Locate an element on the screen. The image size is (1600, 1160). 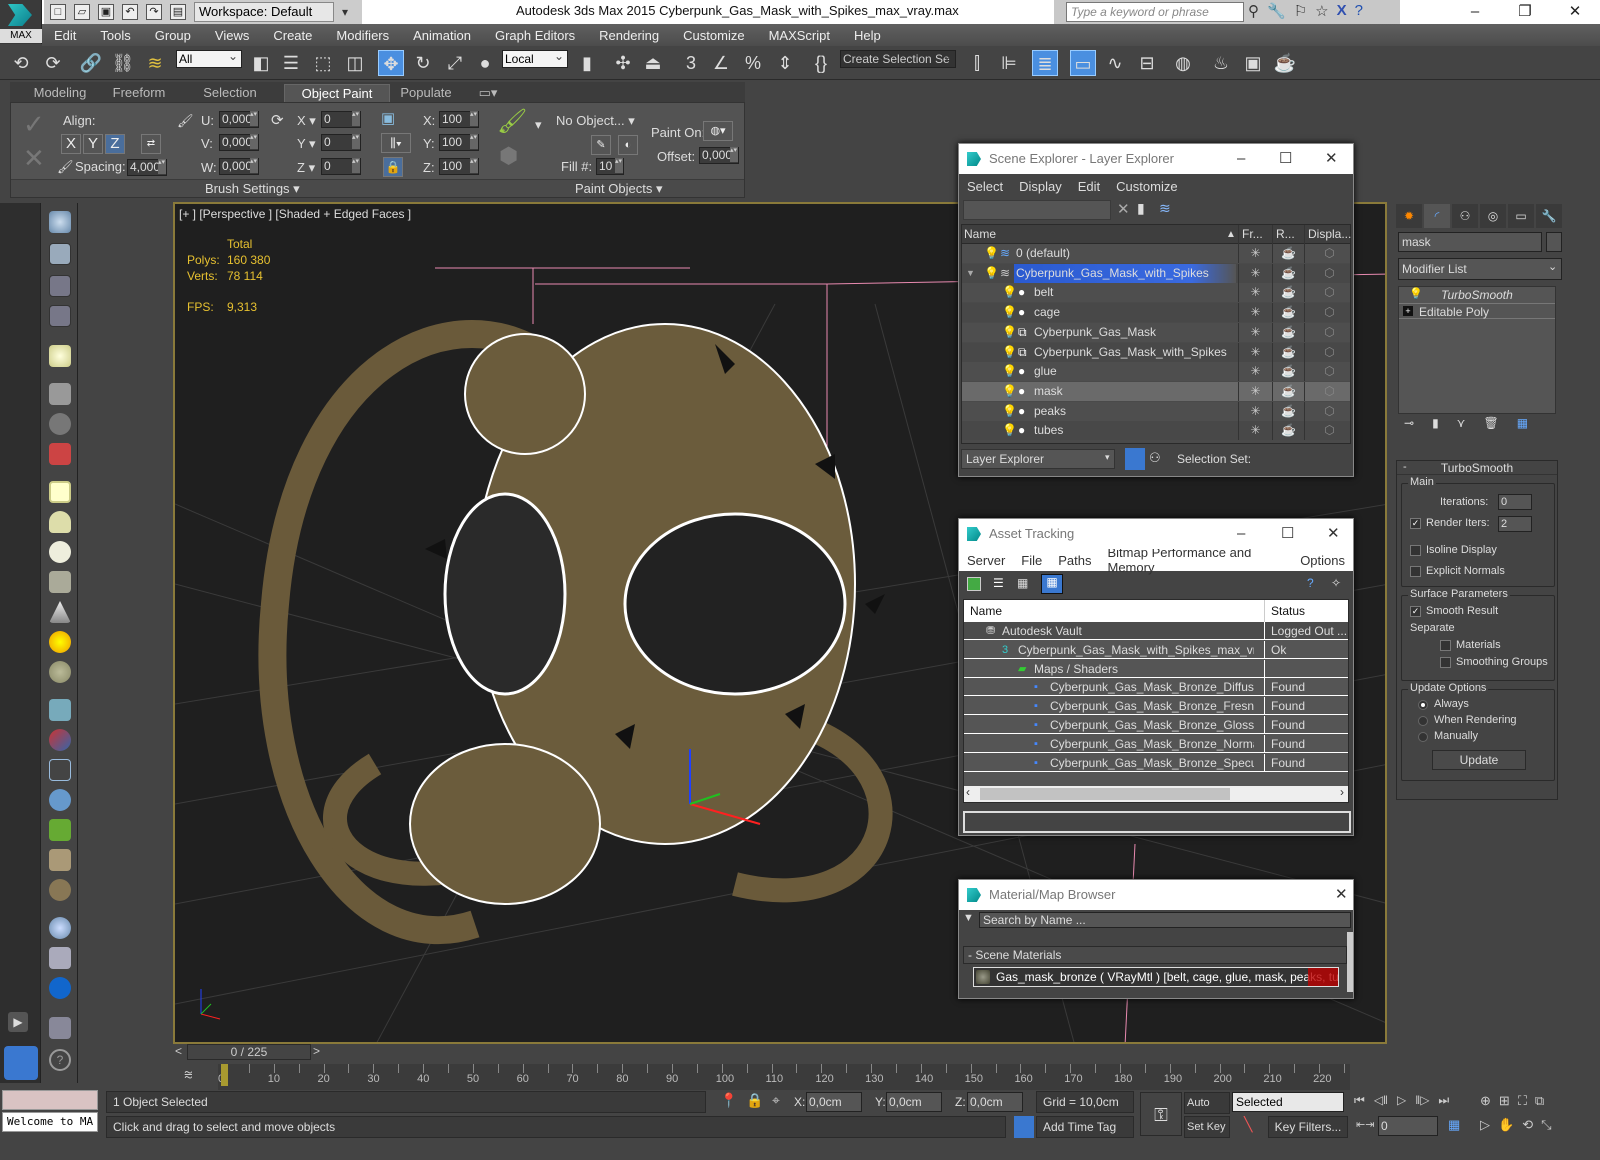
align-x-button: X is located at coordinates (71, 144).